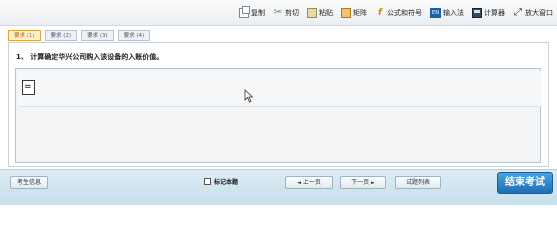 Image resolution: width=557 pixels, height=240 pixels. What do you see at coordinates (90, 57) in the screenshot?
I see `question-text: 1、 计算确定华兴公司购入该设备的入账价值。` at bounding box center [90, 57].